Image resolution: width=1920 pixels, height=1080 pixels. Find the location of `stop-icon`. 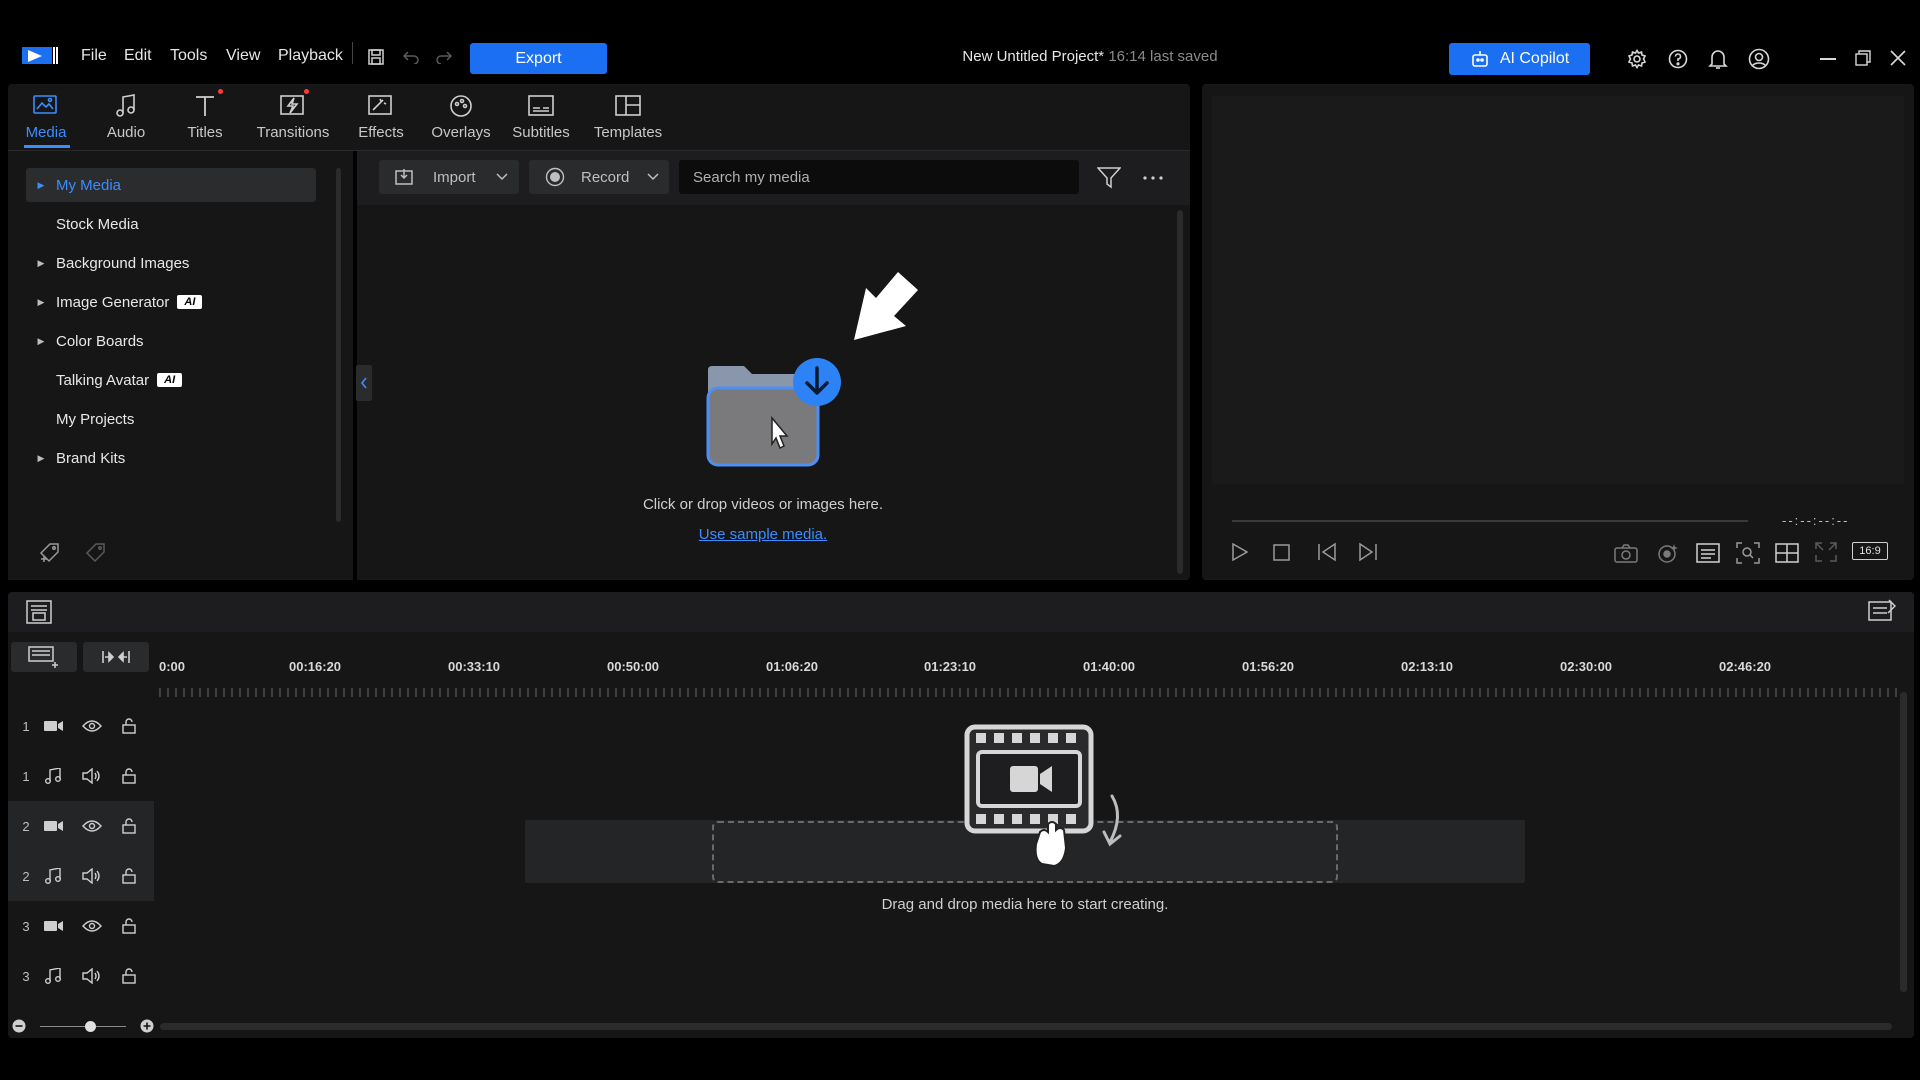

stop-icon is located at coordinates (1281, 552).